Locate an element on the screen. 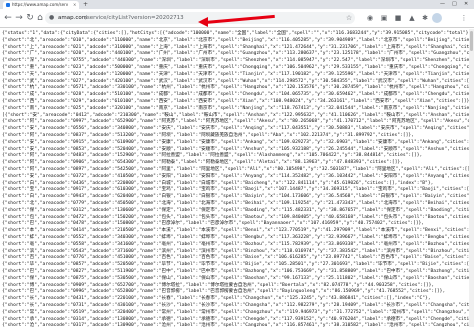 The image size is (474, 327). browser-tab: https://www.amap.com/serv × is located at coordinates (41, 5).